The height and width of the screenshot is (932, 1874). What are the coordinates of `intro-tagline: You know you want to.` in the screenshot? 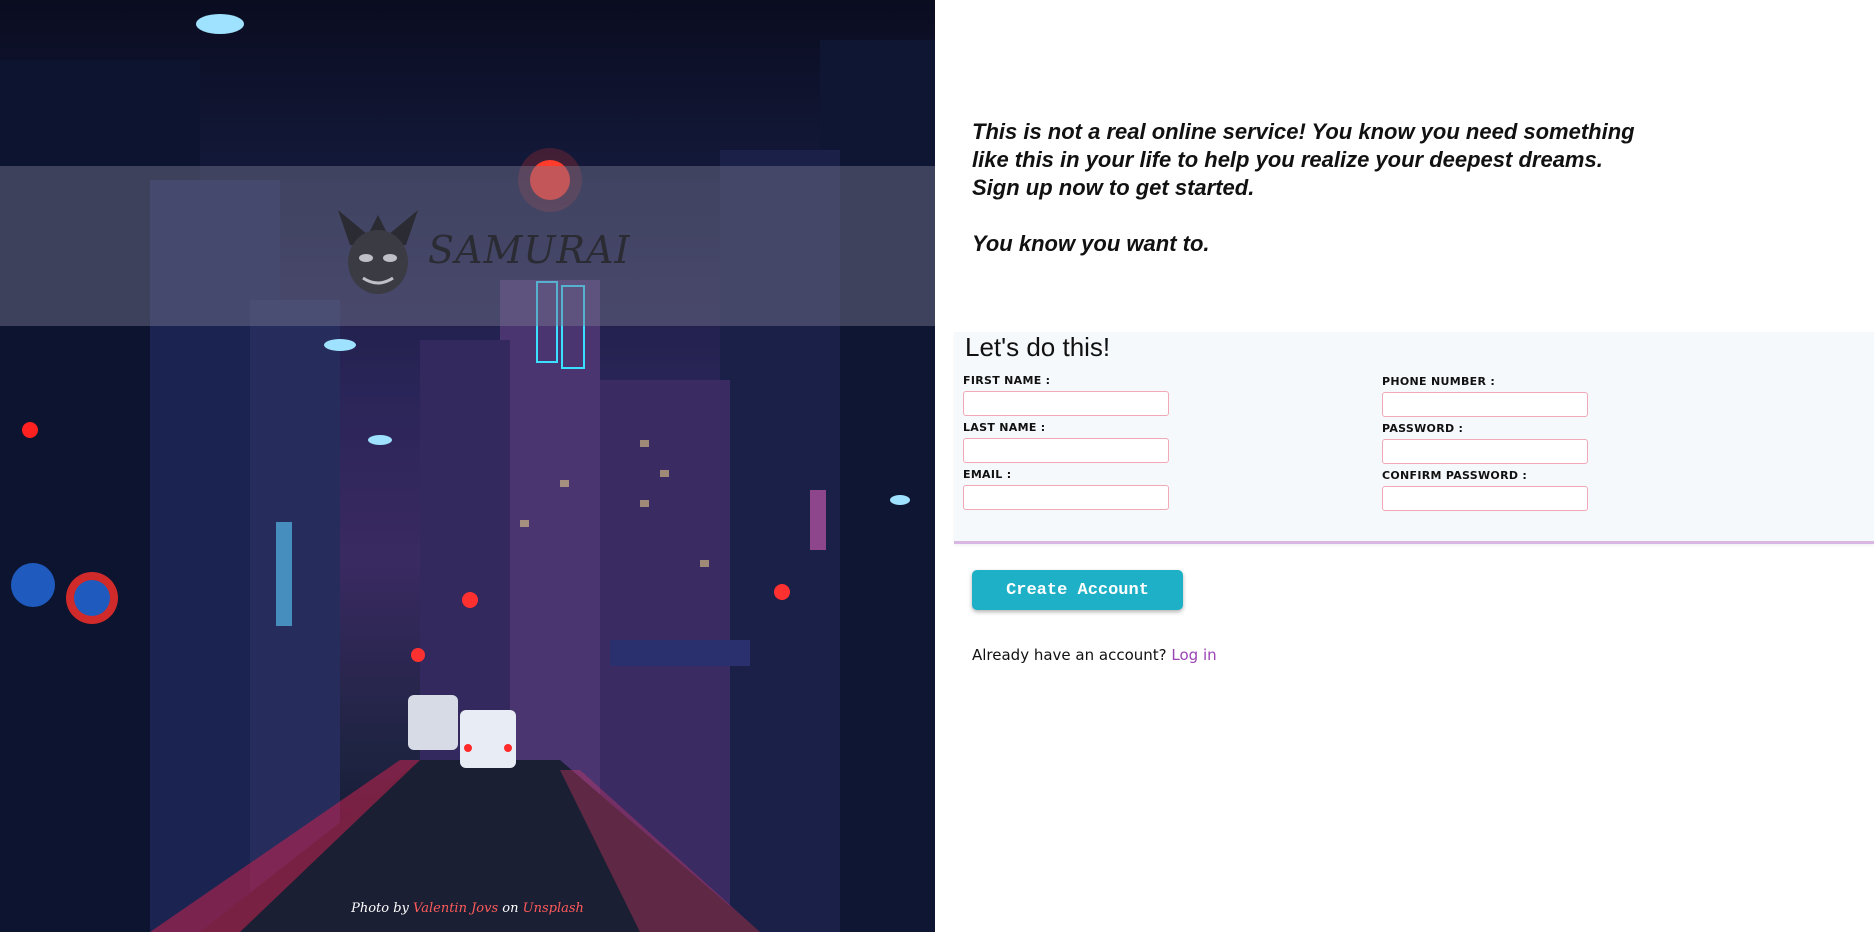 It's located at (1091, 243).